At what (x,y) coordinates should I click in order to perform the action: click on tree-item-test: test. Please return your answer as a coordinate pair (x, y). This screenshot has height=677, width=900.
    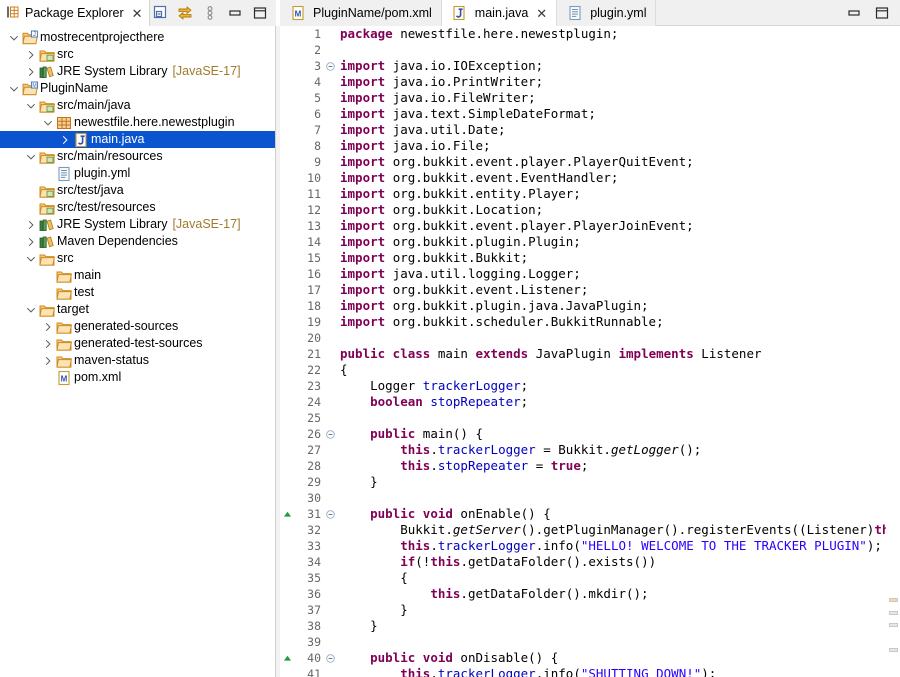
    Looking at the image, I should click on (138, 292).